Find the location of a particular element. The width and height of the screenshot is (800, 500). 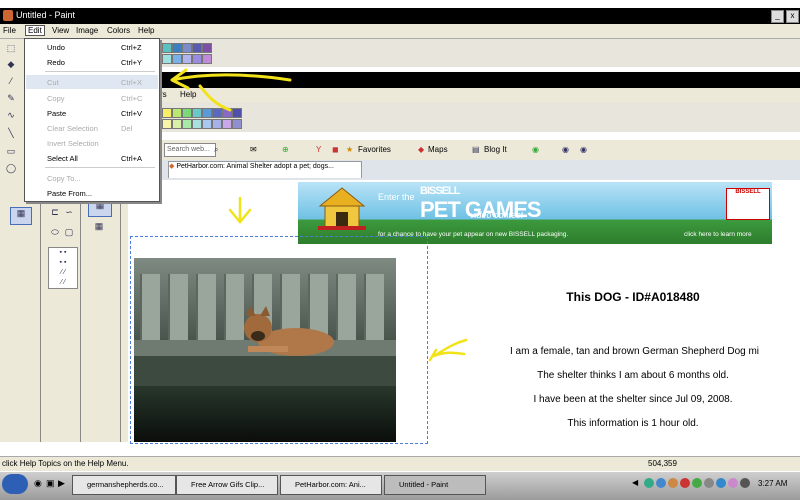

taskbar-item-label: Untitled - Paint is located at coordinates (424, 484).